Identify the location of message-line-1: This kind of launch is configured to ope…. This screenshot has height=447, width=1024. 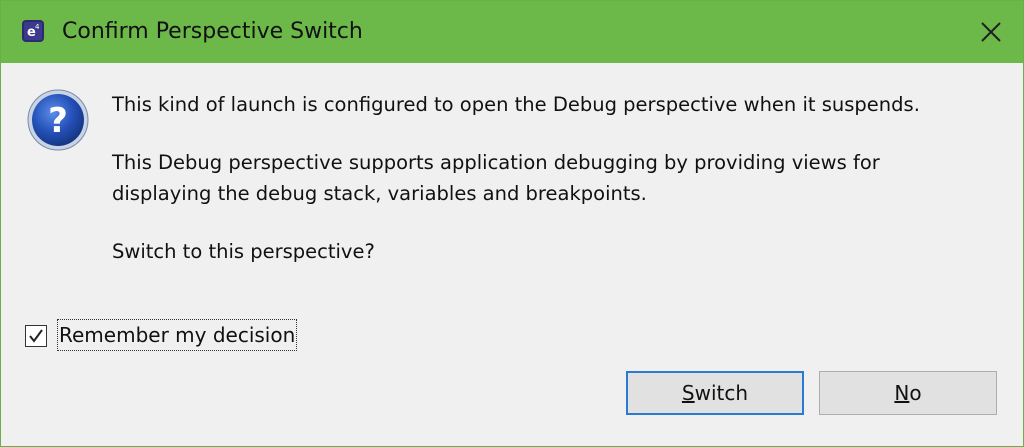
(516, 104).